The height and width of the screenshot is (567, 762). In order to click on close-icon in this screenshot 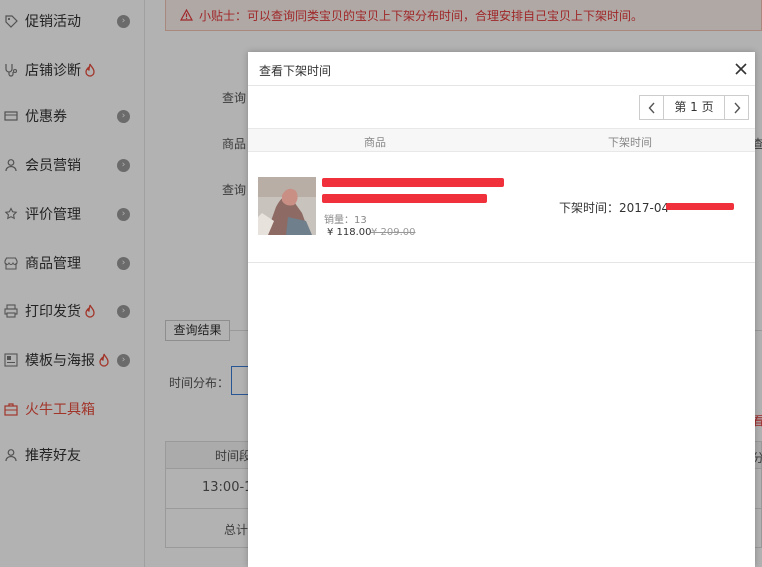, I will do `click(741, 69)`.